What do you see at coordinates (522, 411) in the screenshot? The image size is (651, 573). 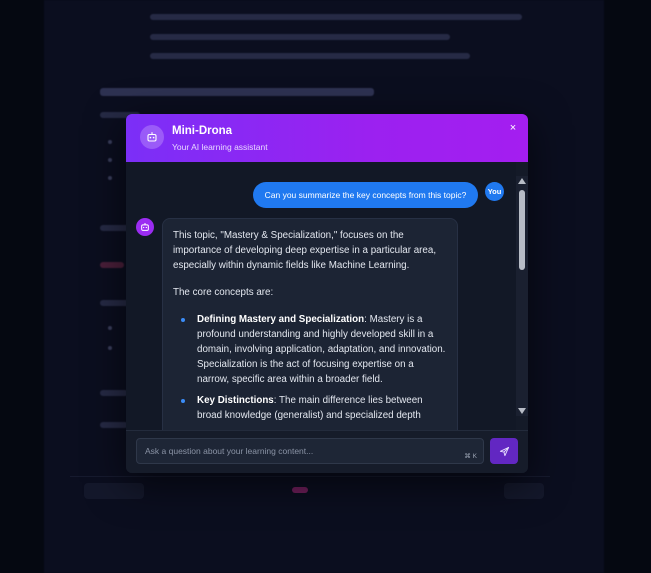 I see `scroll-down-icon` at bounding box center [522, 411].